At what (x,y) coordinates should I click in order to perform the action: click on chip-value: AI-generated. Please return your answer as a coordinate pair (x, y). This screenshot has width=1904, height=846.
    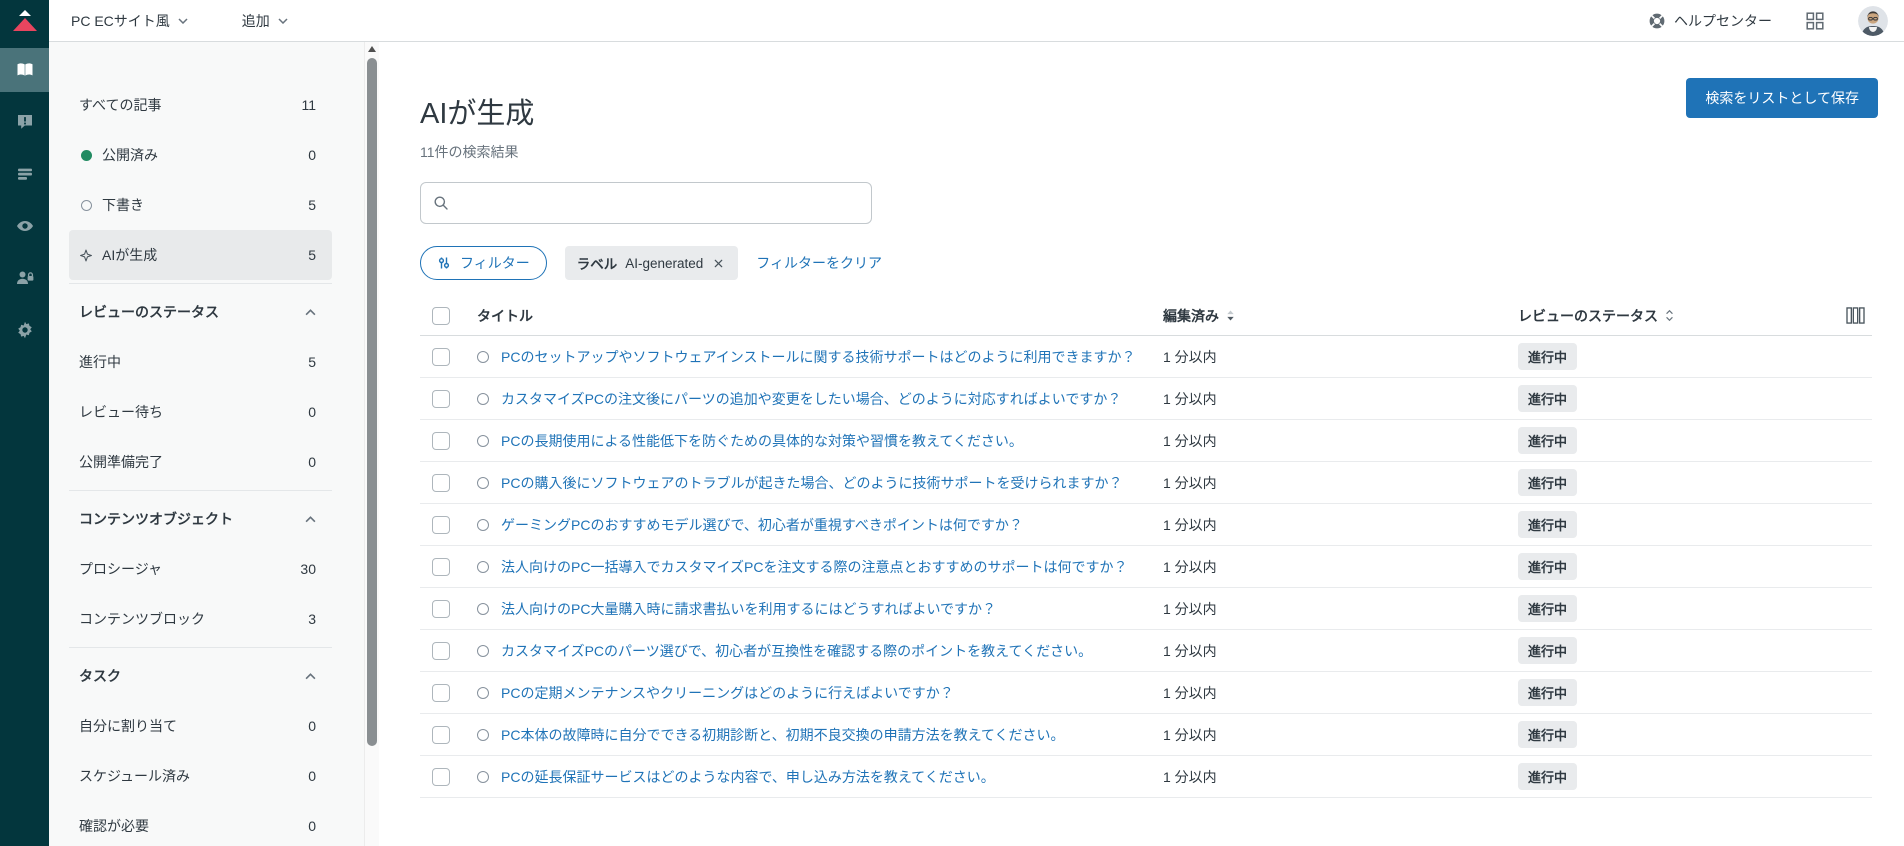
    Looking at the image, I should click on (664, 263).